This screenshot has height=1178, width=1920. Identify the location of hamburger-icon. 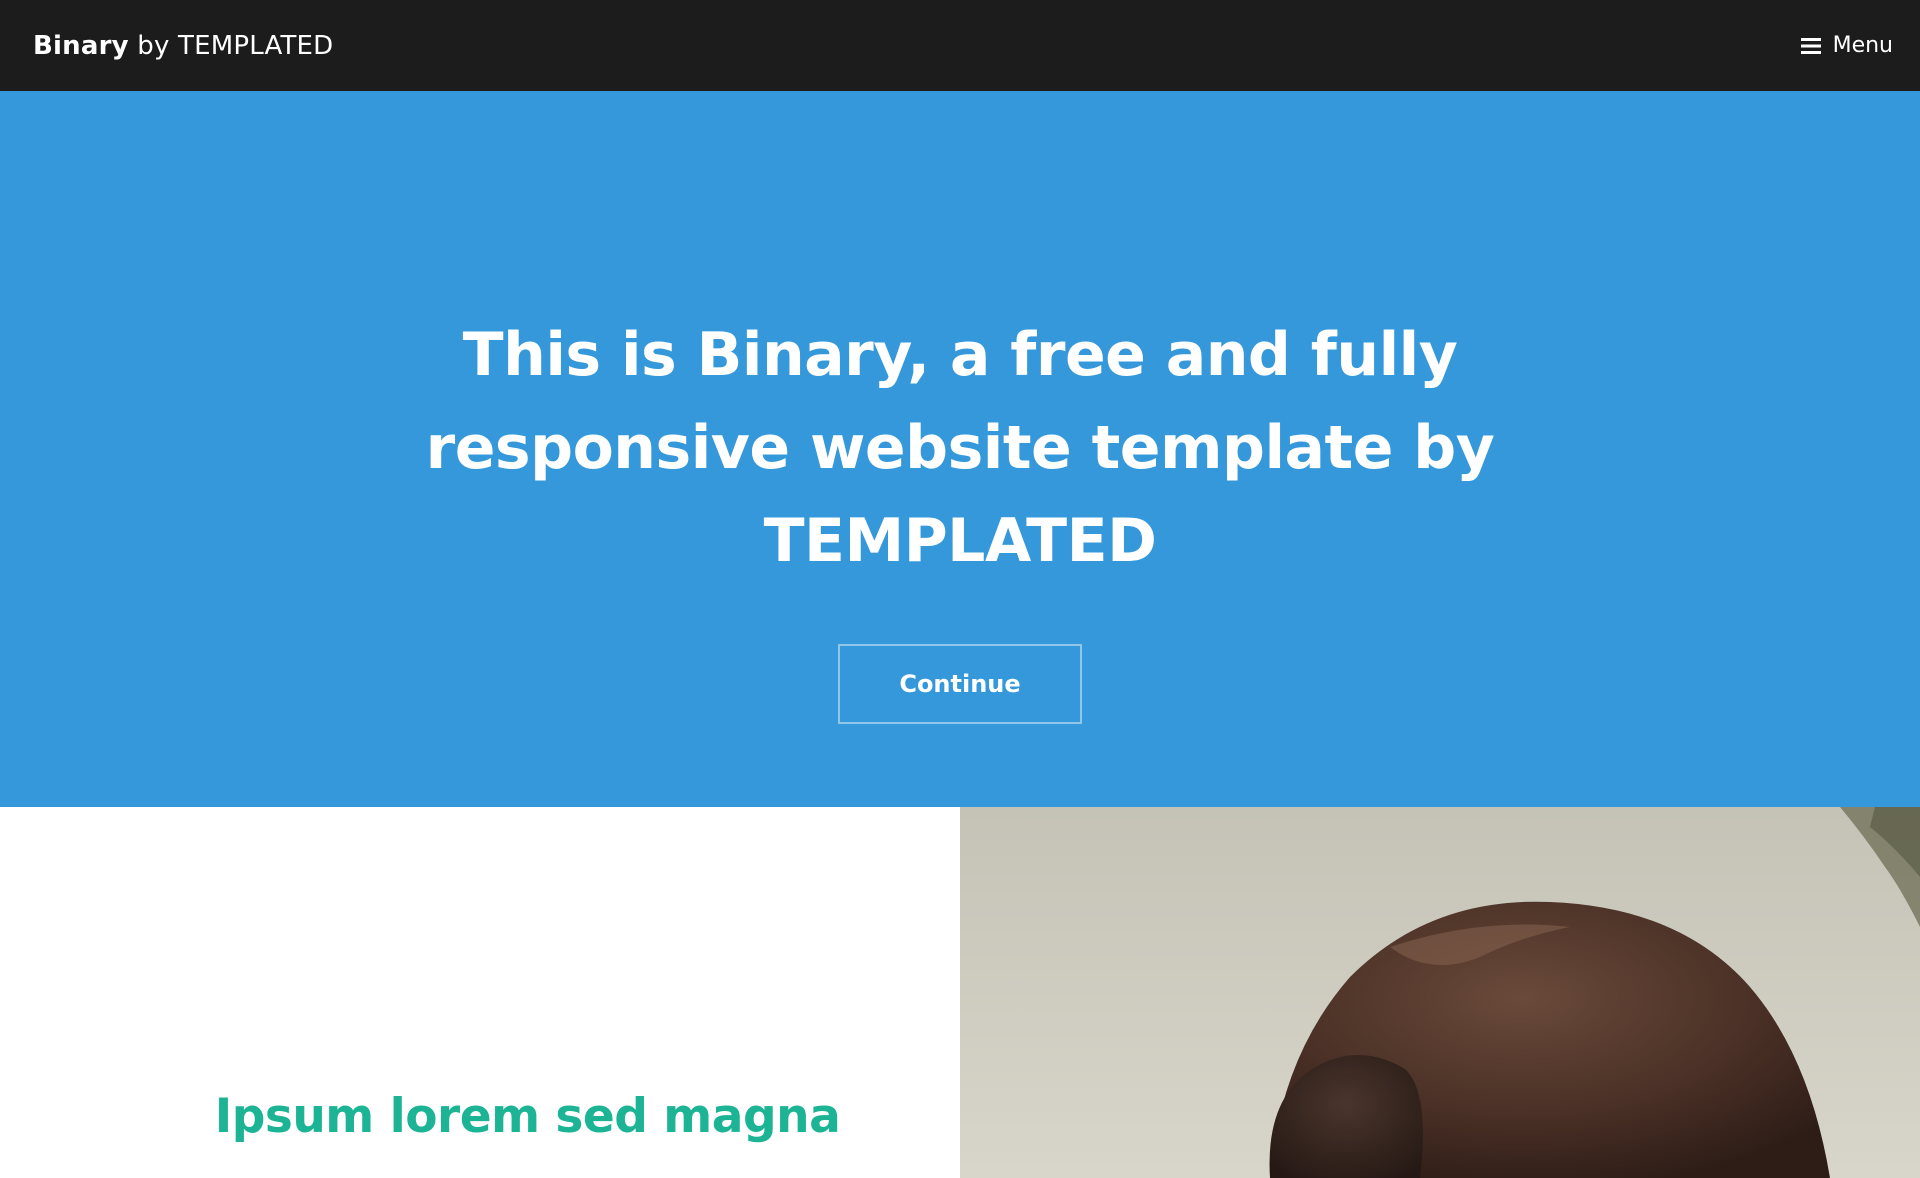
(1810, 45).